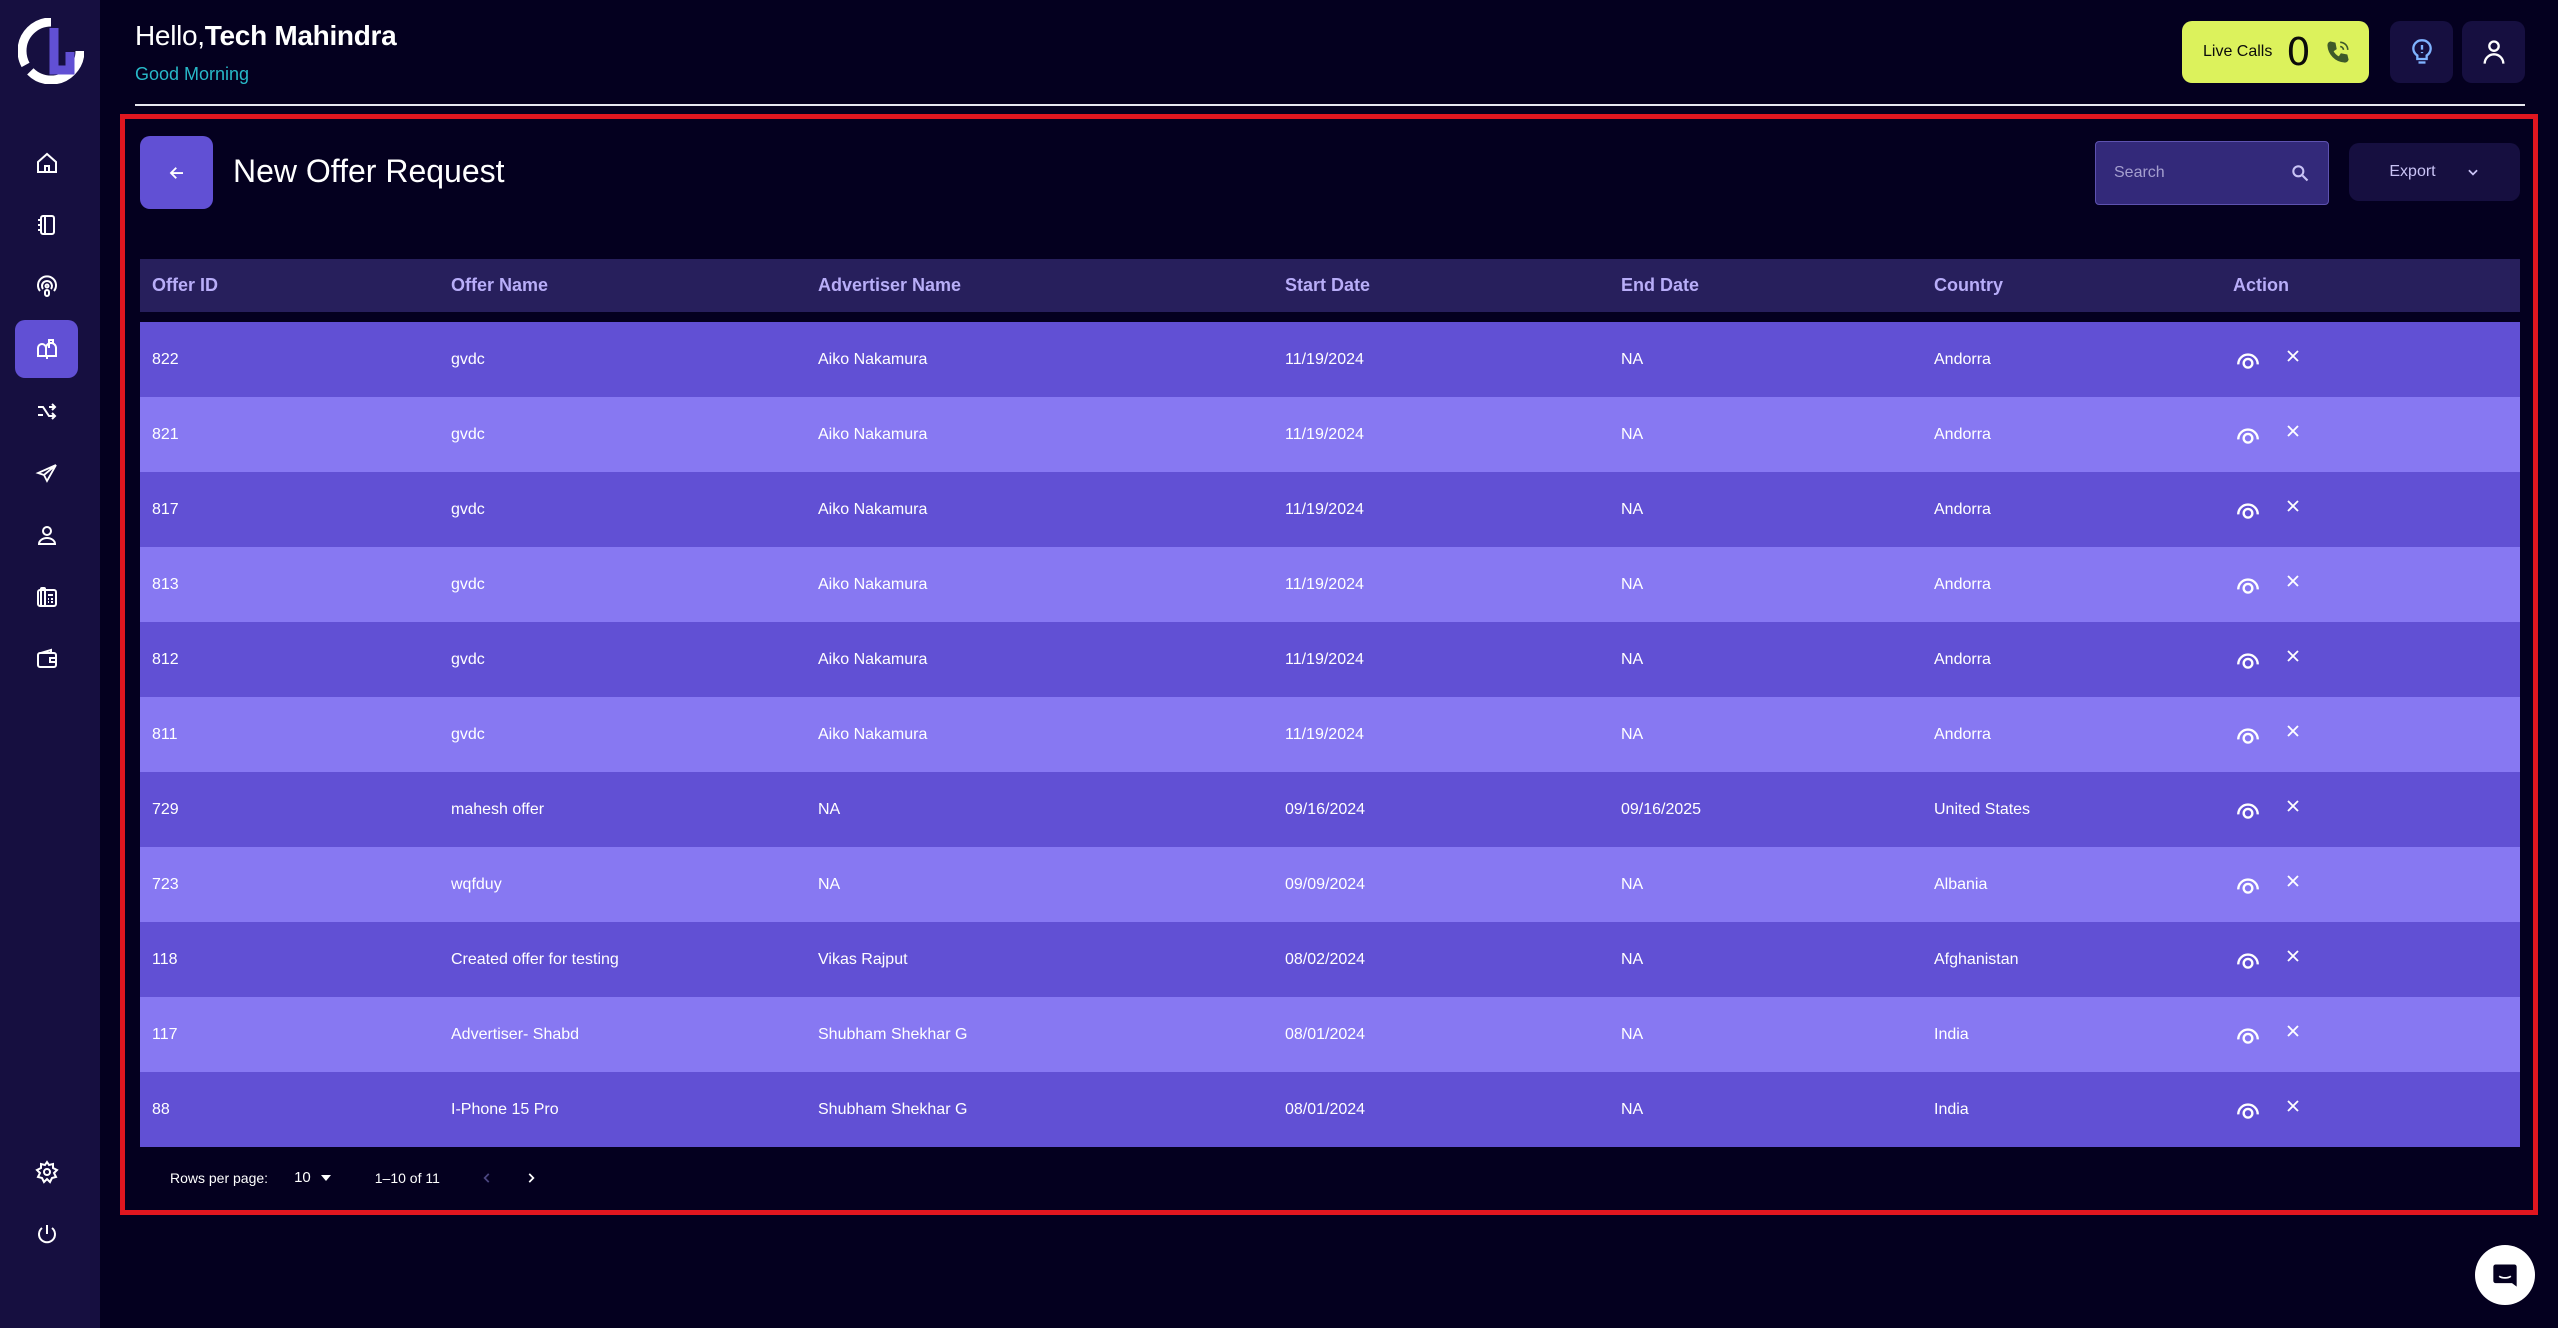  I want to click on chevron-right-icon, so click(531, 1177).